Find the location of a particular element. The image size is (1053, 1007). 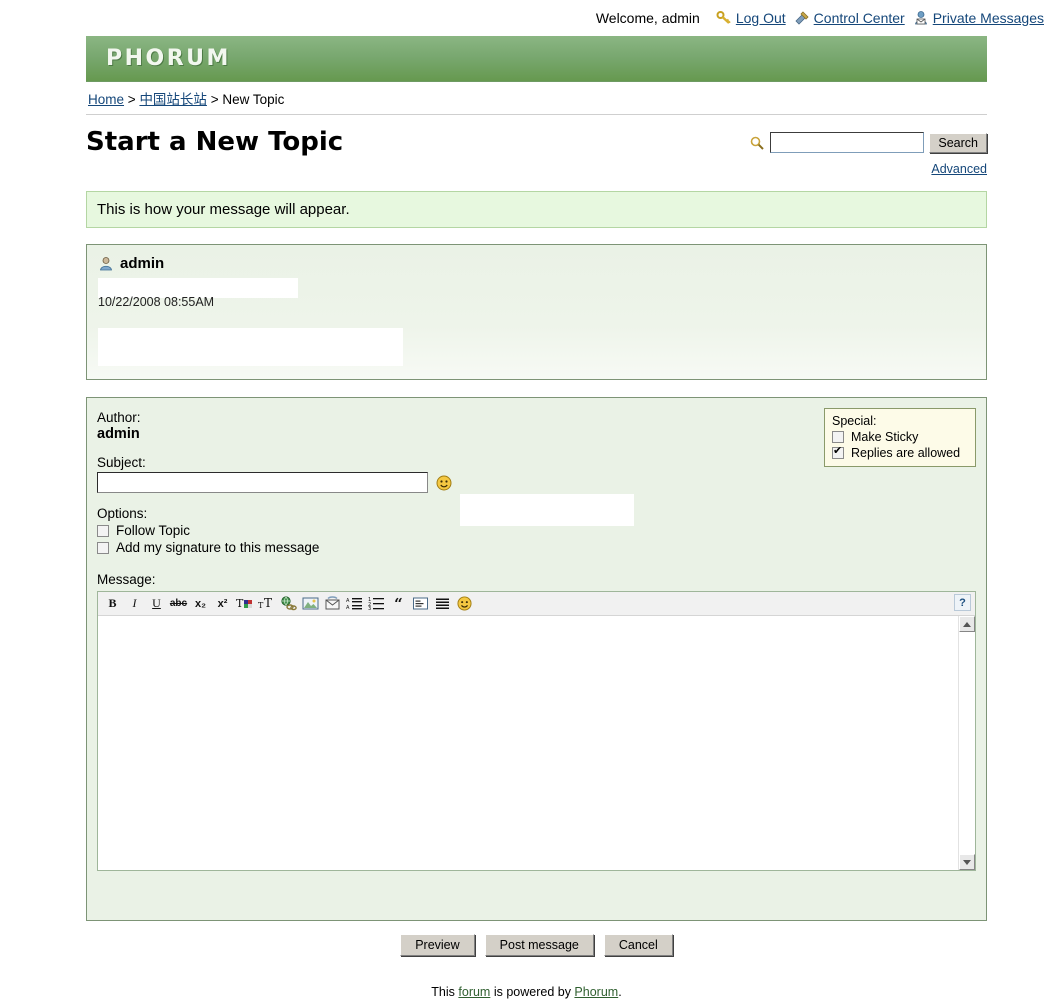

scroll-down-button is located at coordinates (967, 862).